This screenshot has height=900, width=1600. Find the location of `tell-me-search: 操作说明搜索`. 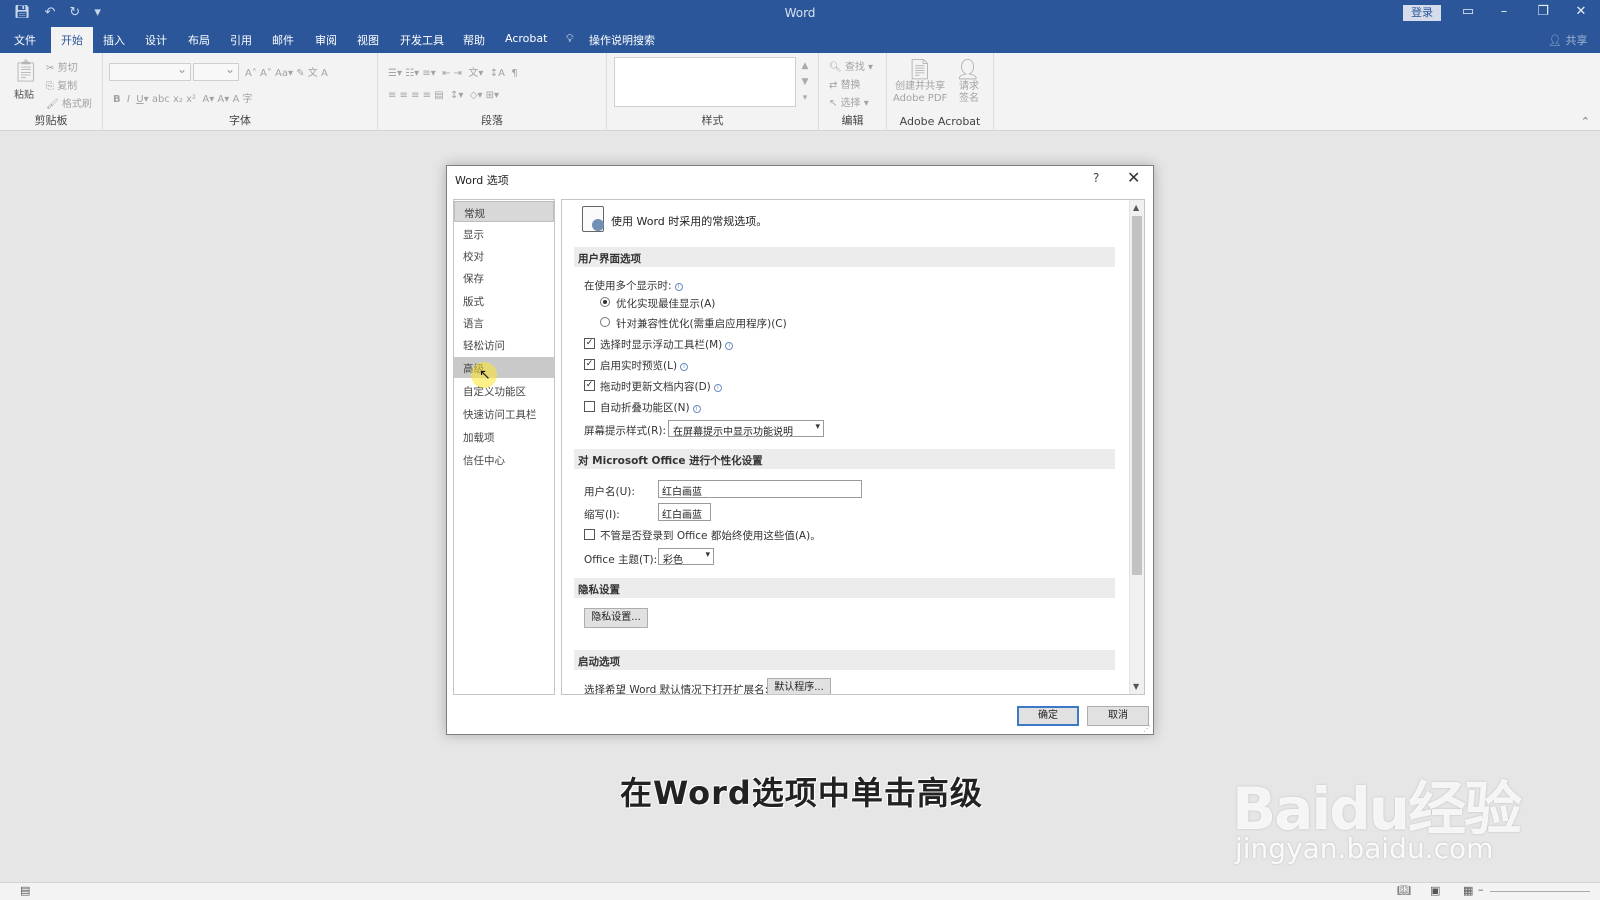

tell-me-search: 操作说明搜索 is located at coordinates (622, 40).